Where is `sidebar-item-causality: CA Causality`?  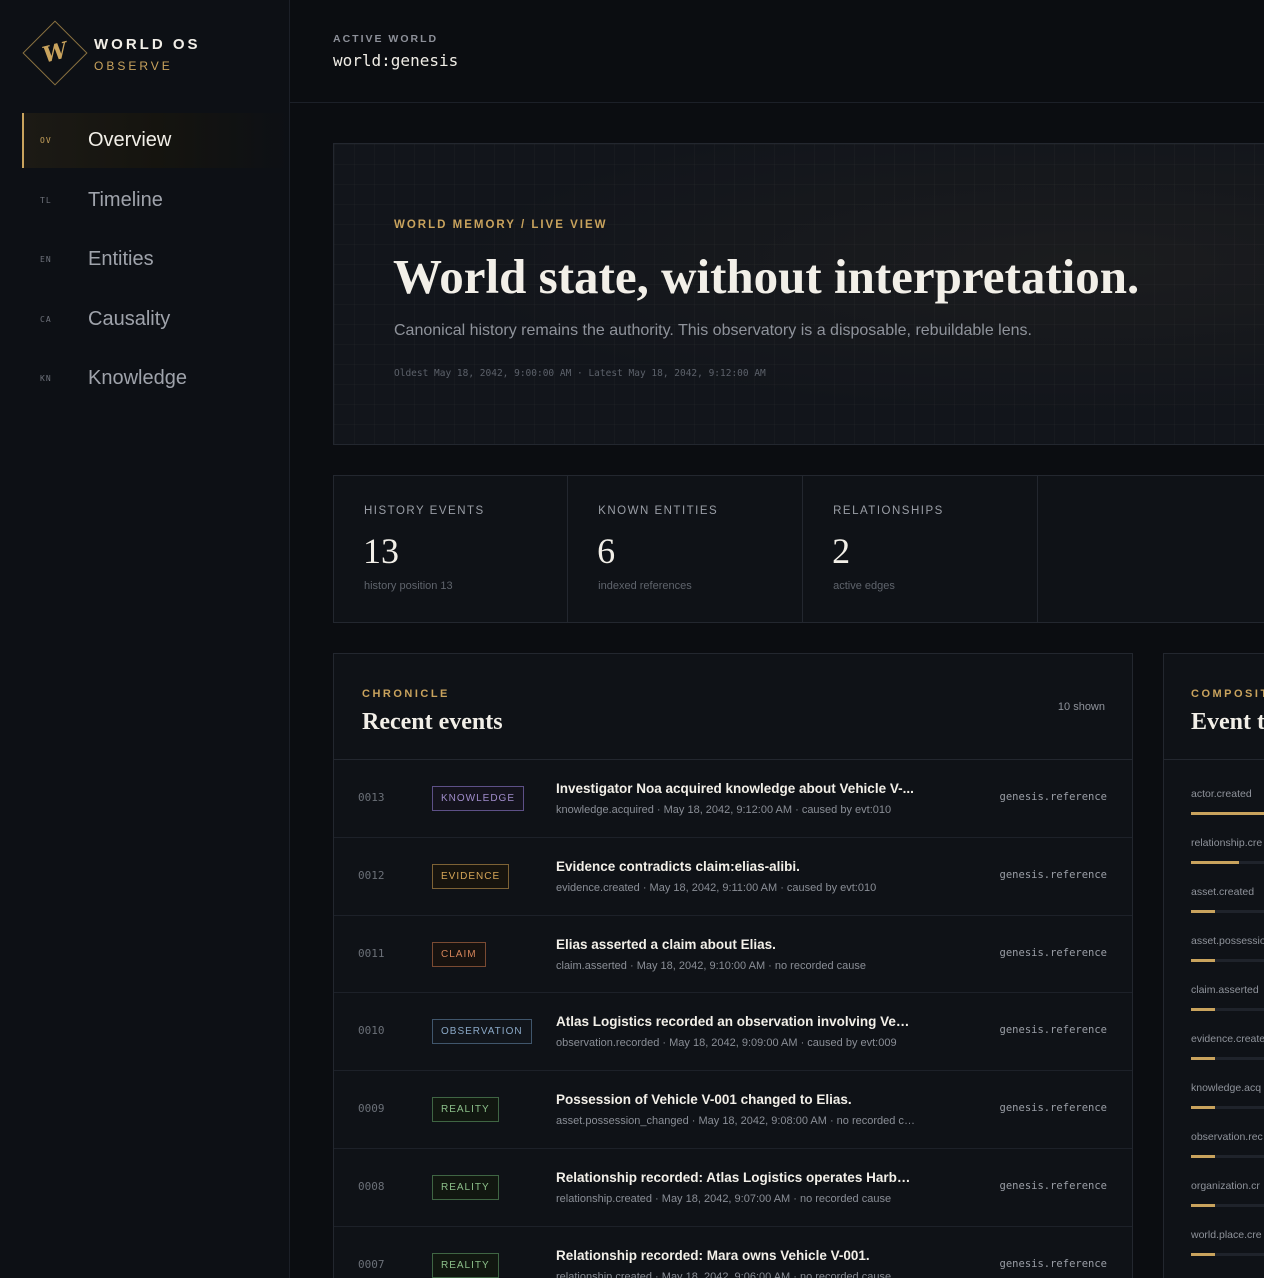 sidebar-item-causality: CA Causality is located at coordinates (156, 319).